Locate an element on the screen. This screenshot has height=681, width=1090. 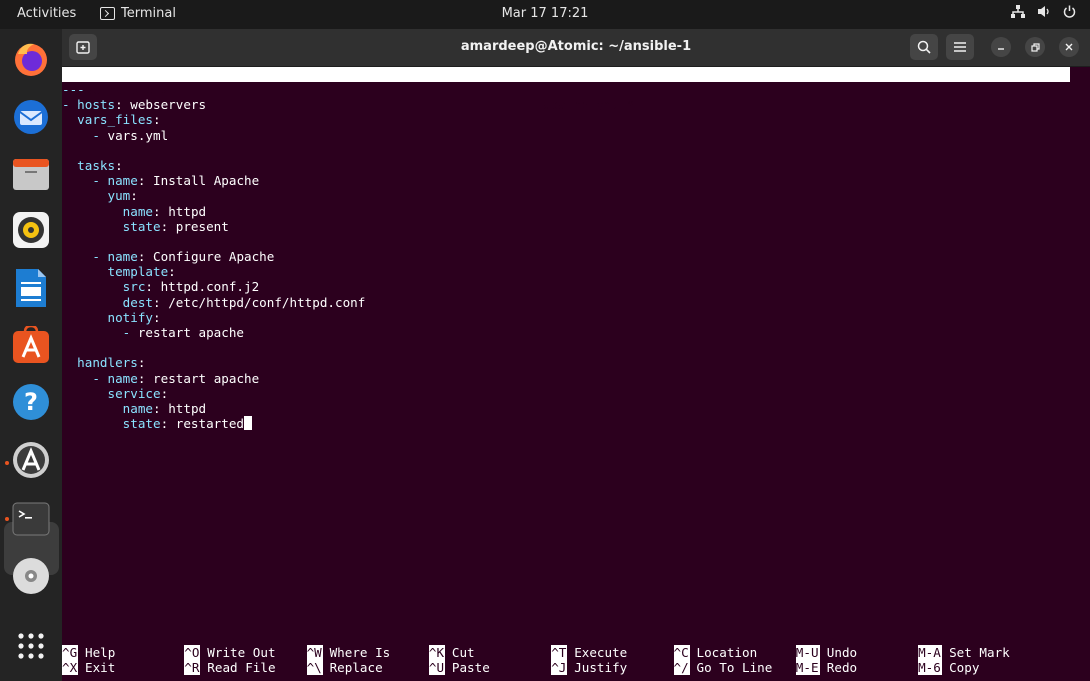
software-updater-icon is located at coordinates (31, 460).